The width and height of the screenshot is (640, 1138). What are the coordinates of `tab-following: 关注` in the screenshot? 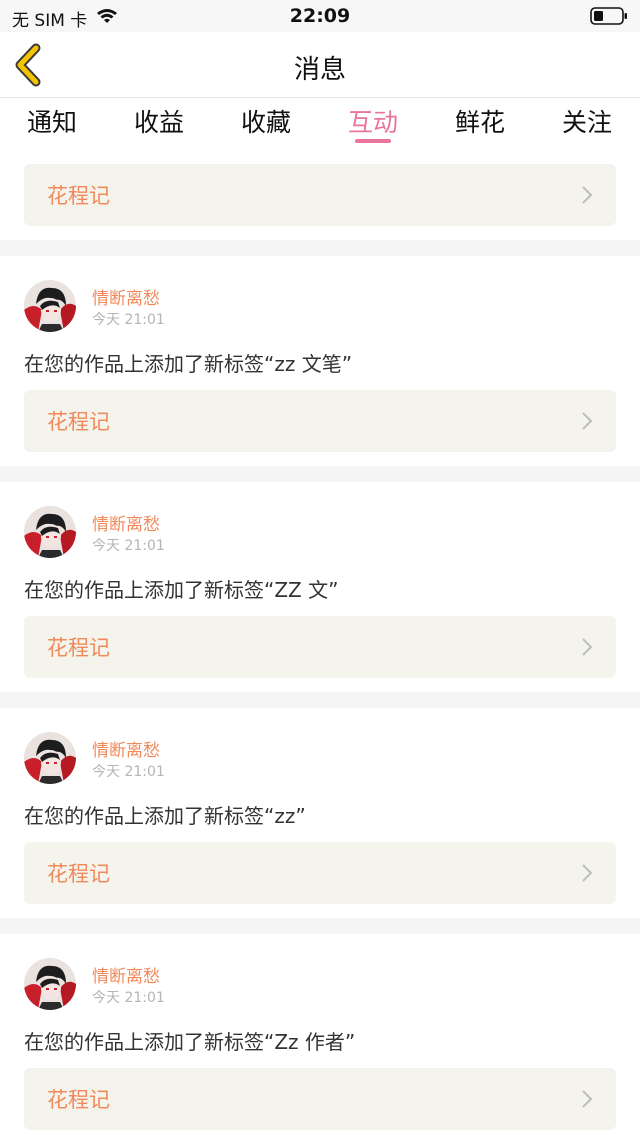 It's located at (586, 121).